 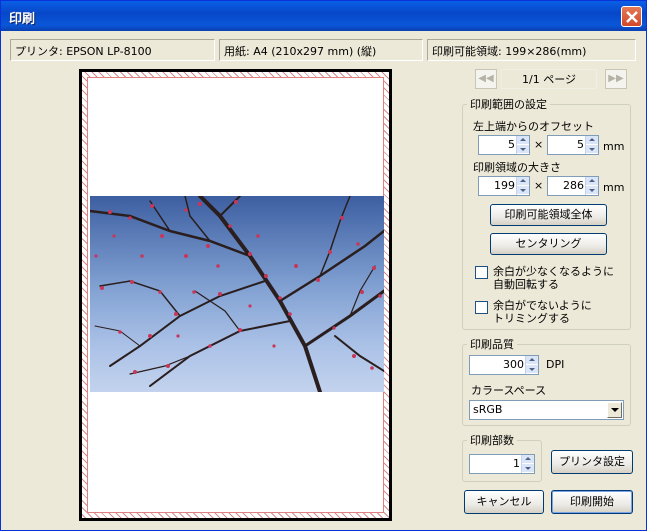 I want to click on offset-y-stepper: 5, so click(x=573, y=145).